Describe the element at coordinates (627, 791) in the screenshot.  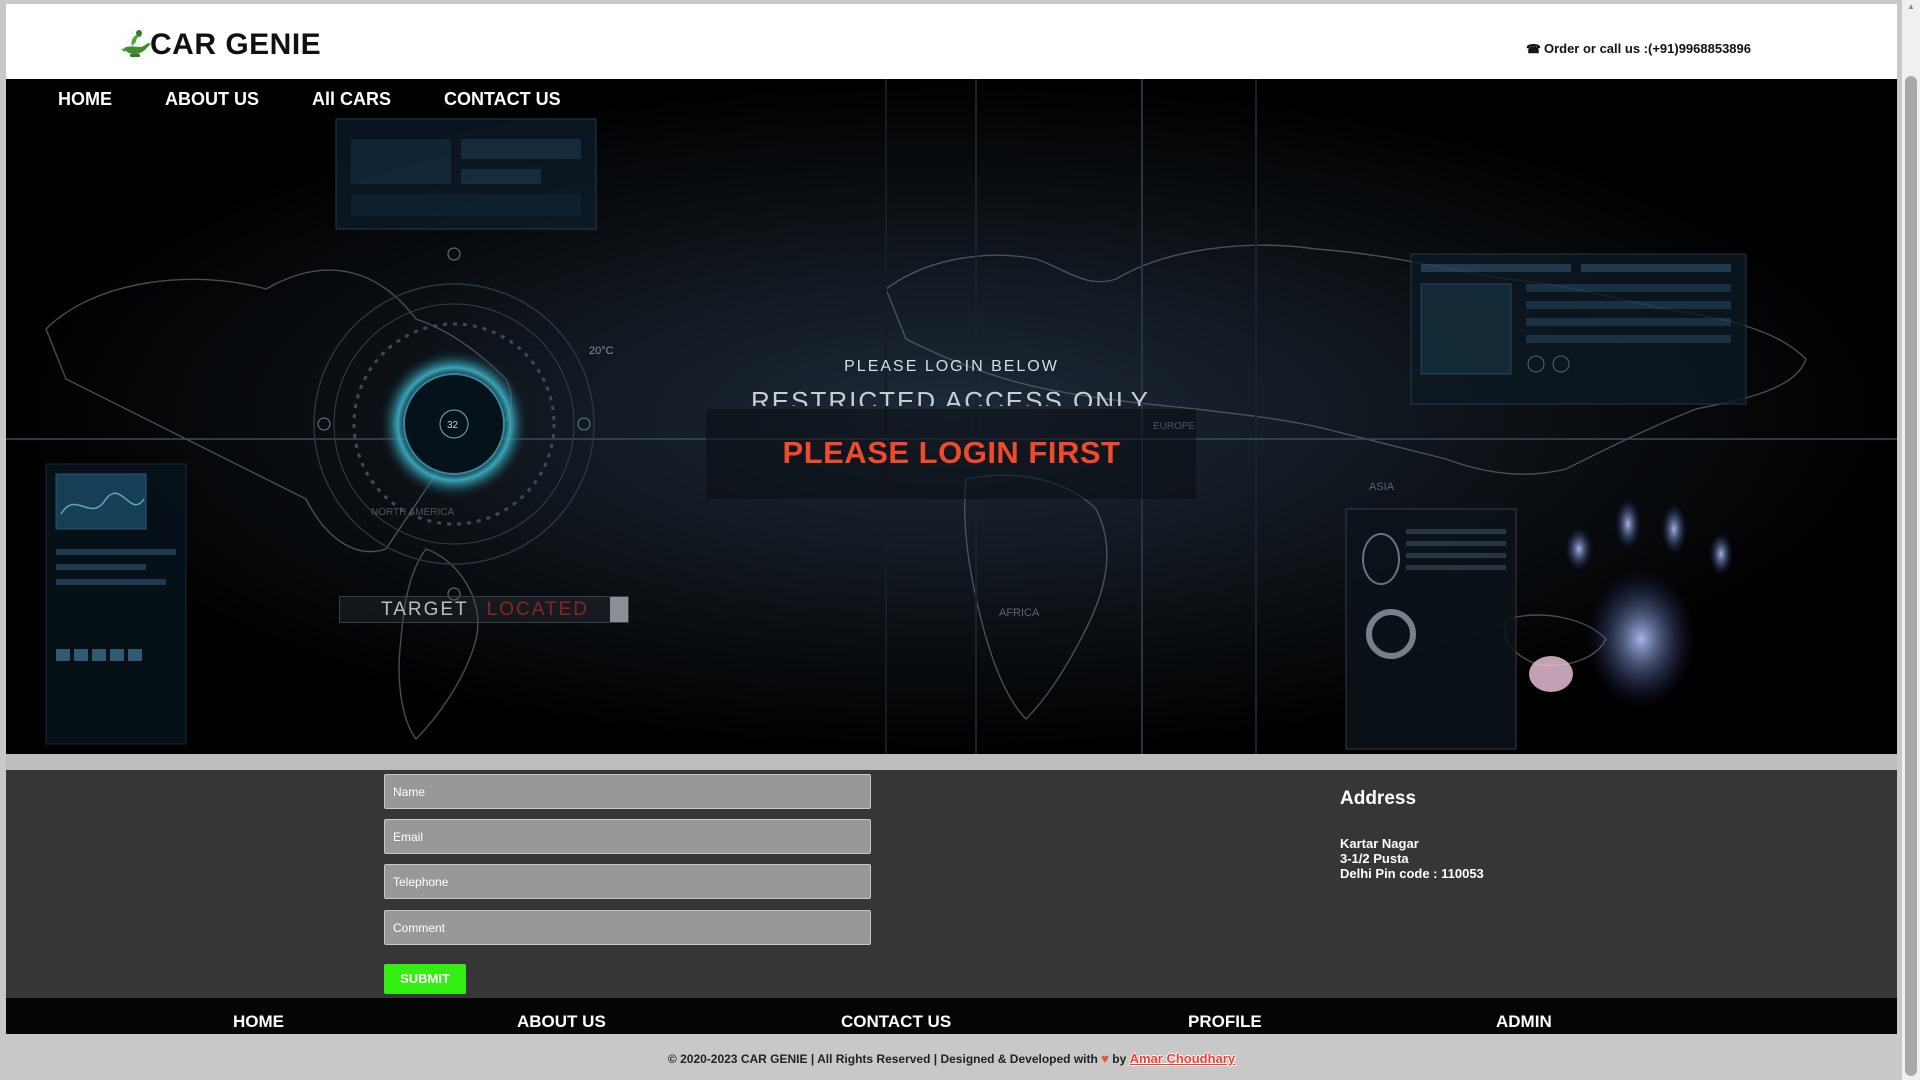
I see `name-field: Name` at that location.